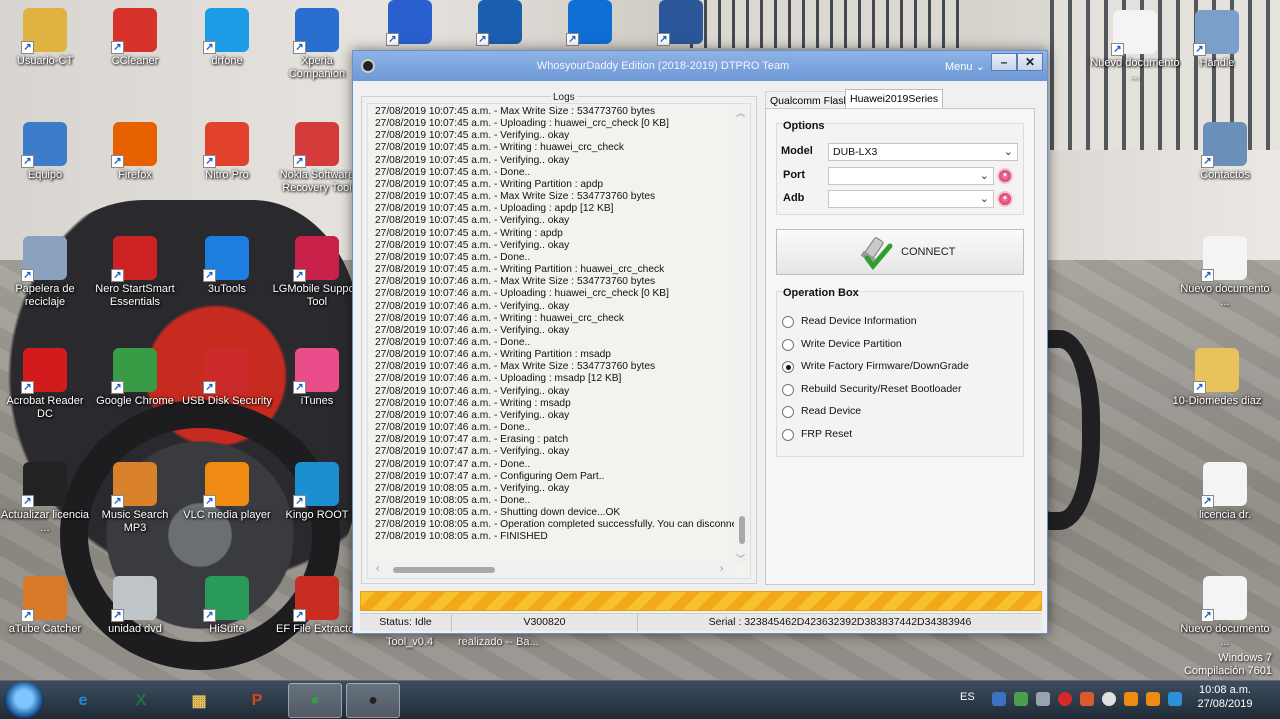 The height and width of the screenshot is (719, 1280). I want to click on desktop-shortcut: ↗ Nero StartSmart Essentials, so click(135, 272).